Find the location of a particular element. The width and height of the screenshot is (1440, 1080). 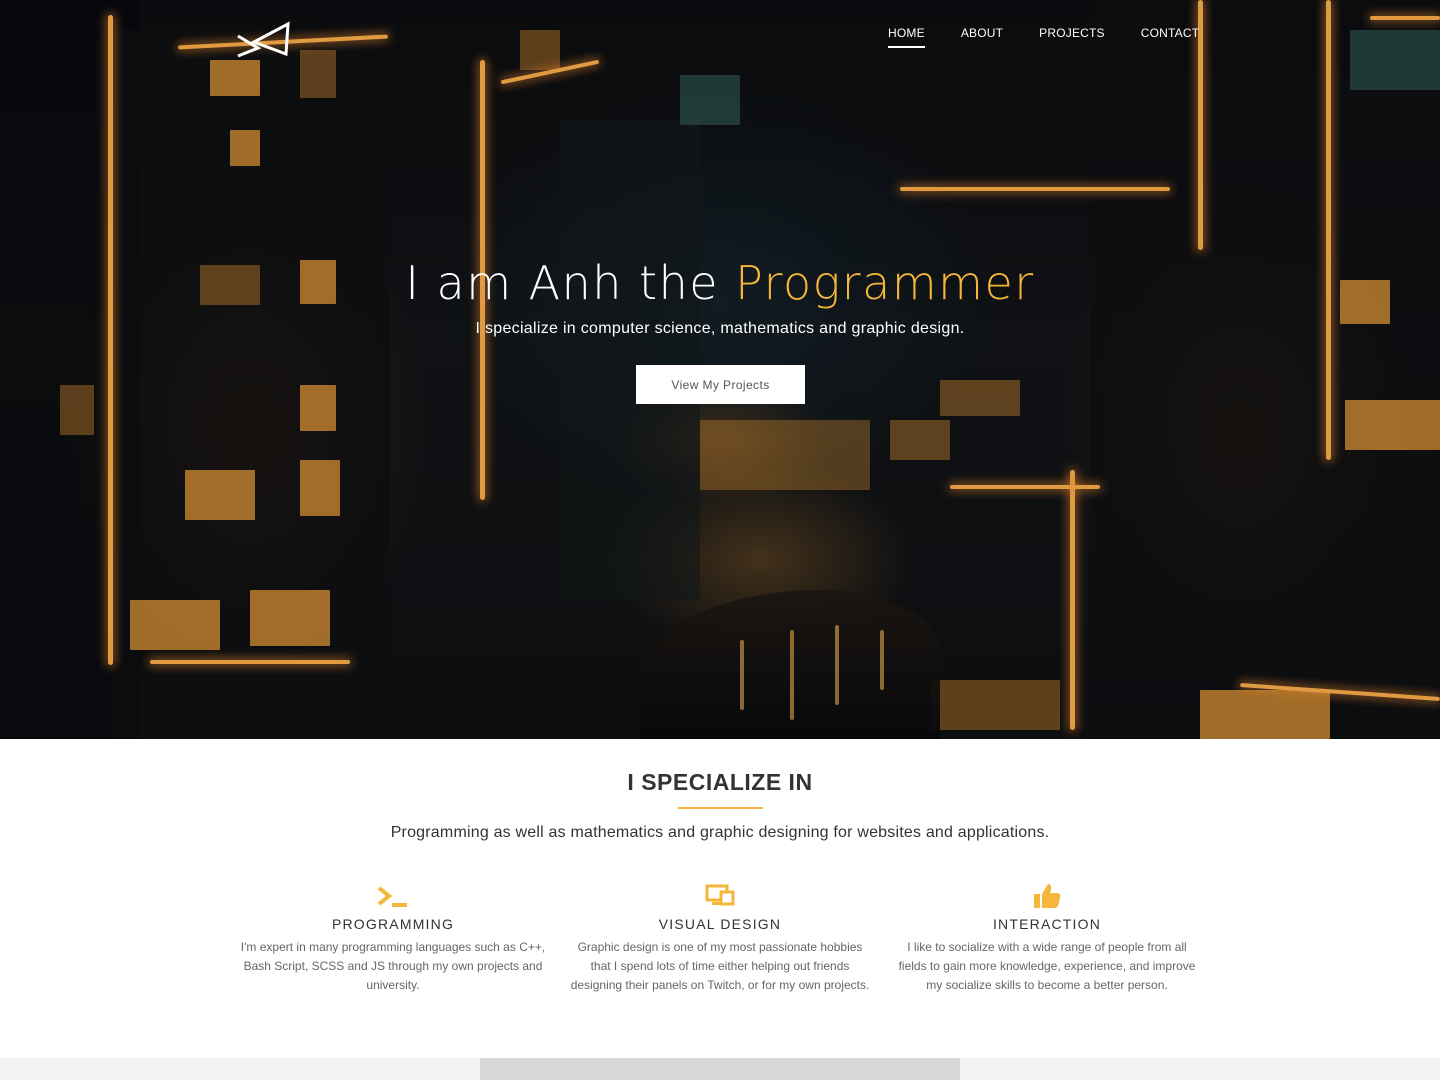

section-title: I SPECIALIZE IN is located at coordinates (720, 782).